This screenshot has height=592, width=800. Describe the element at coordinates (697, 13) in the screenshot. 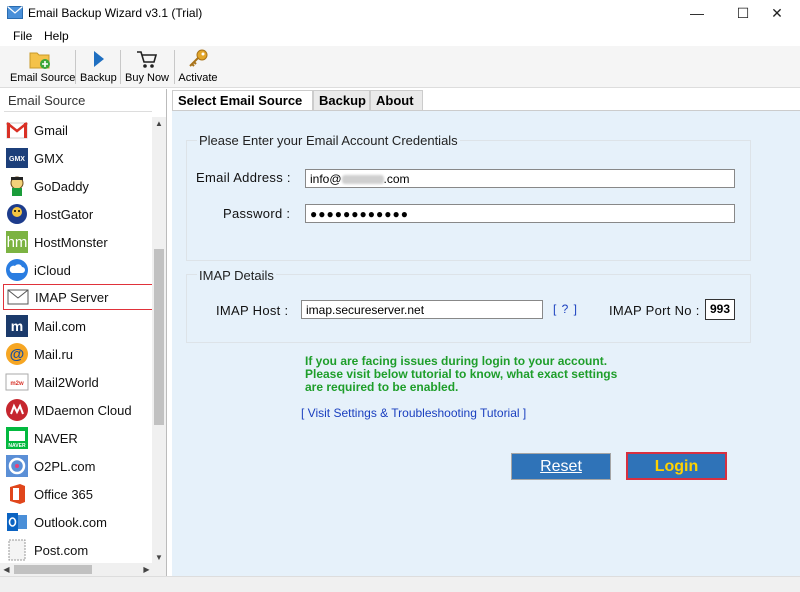

I see `minimize-button: —` at that location.